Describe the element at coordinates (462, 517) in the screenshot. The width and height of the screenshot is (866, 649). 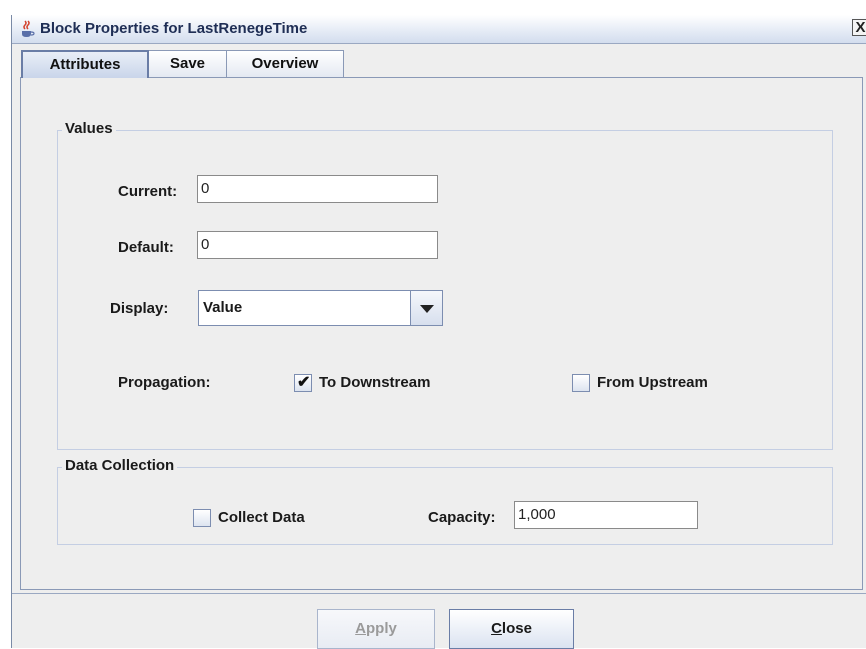
I see `capacity-label: Capacity:` at that location.